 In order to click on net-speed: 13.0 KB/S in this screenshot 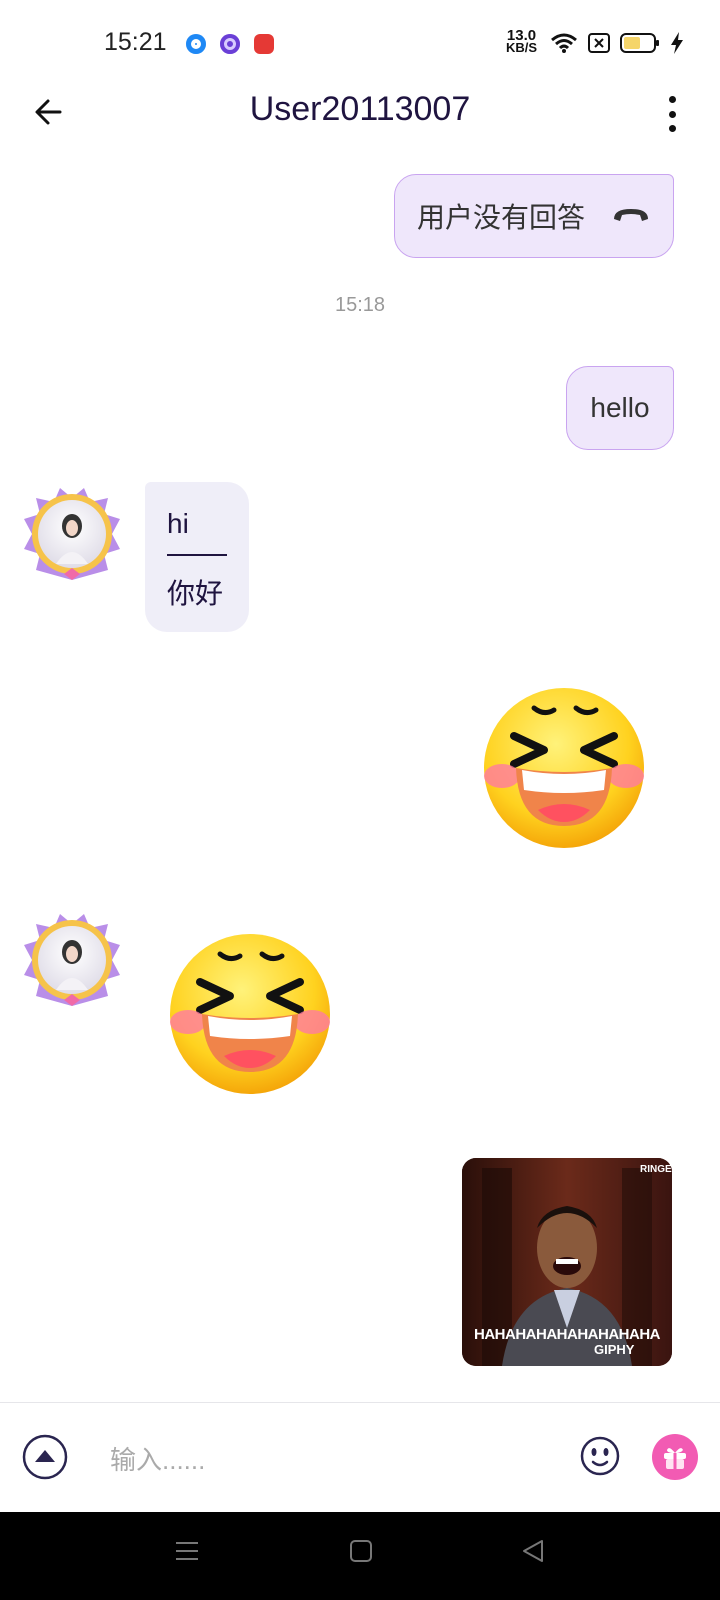, I will do `click(522, 41)`.